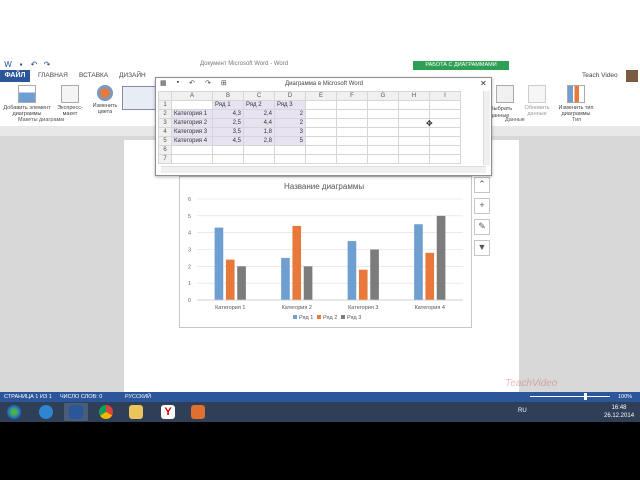  Describe the element at coordinates (306, 318) in the screenshot. I see `legend-label: Ряд 1` at that location.